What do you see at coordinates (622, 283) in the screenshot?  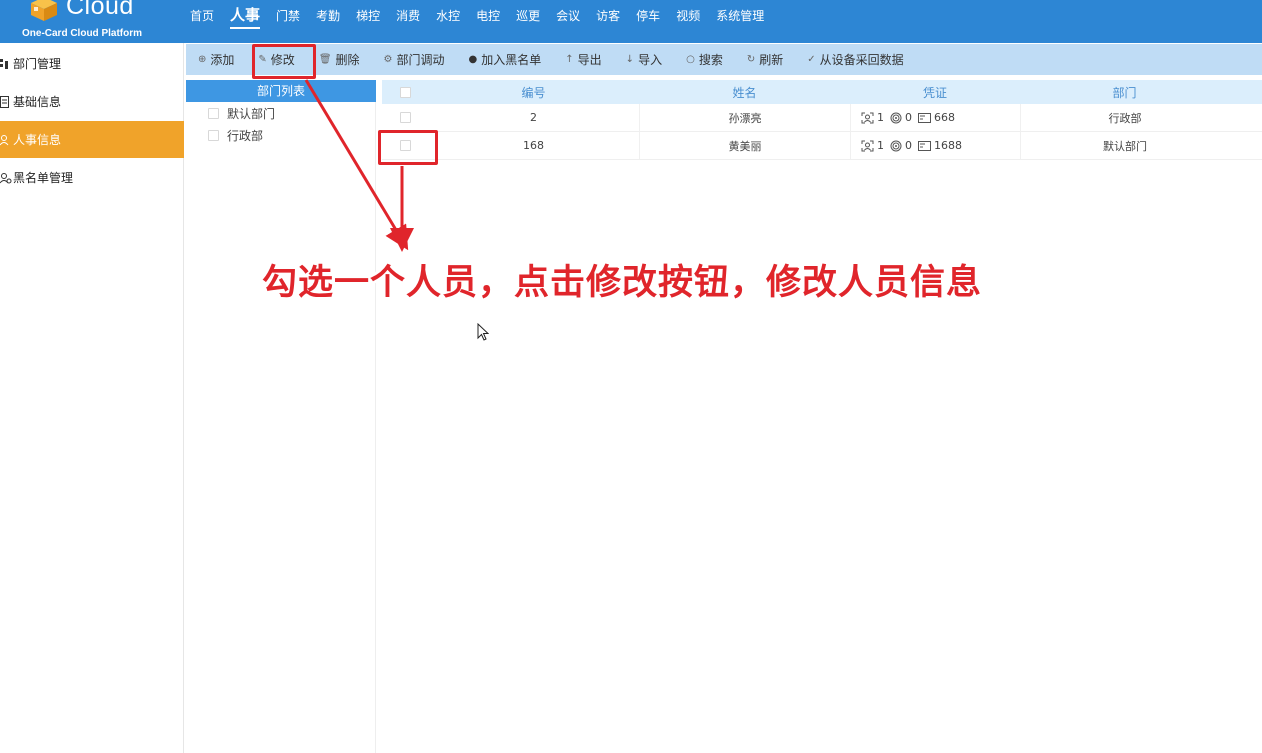 I see `tutorial-caption: 勾选一个人员，点击修改按钮，修改人员信息` at bounding box center [622, 283].